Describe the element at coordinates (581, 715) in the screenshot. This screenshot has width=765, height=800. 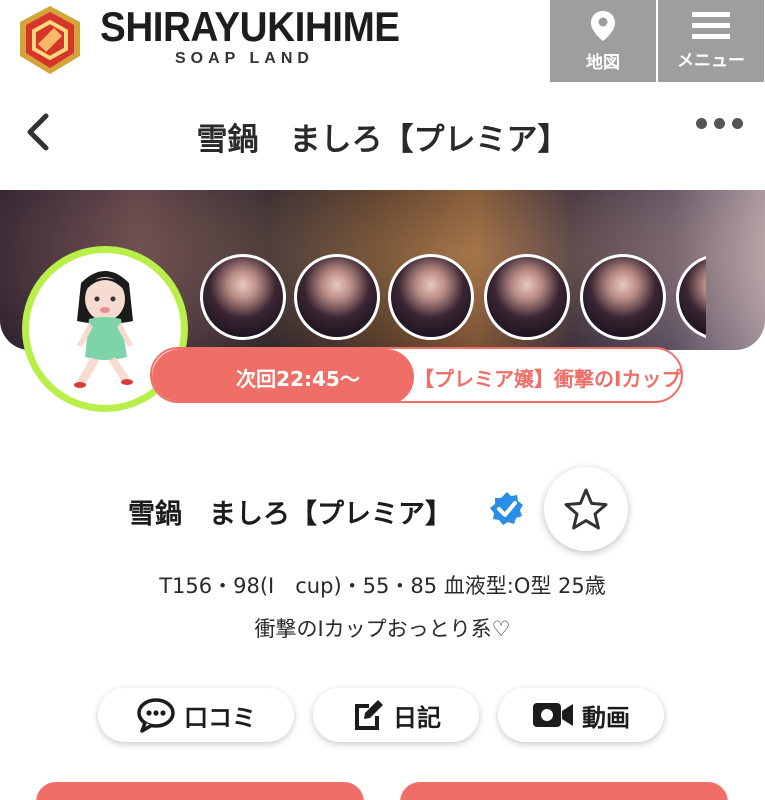
I see `video-button: 動画` at that location.